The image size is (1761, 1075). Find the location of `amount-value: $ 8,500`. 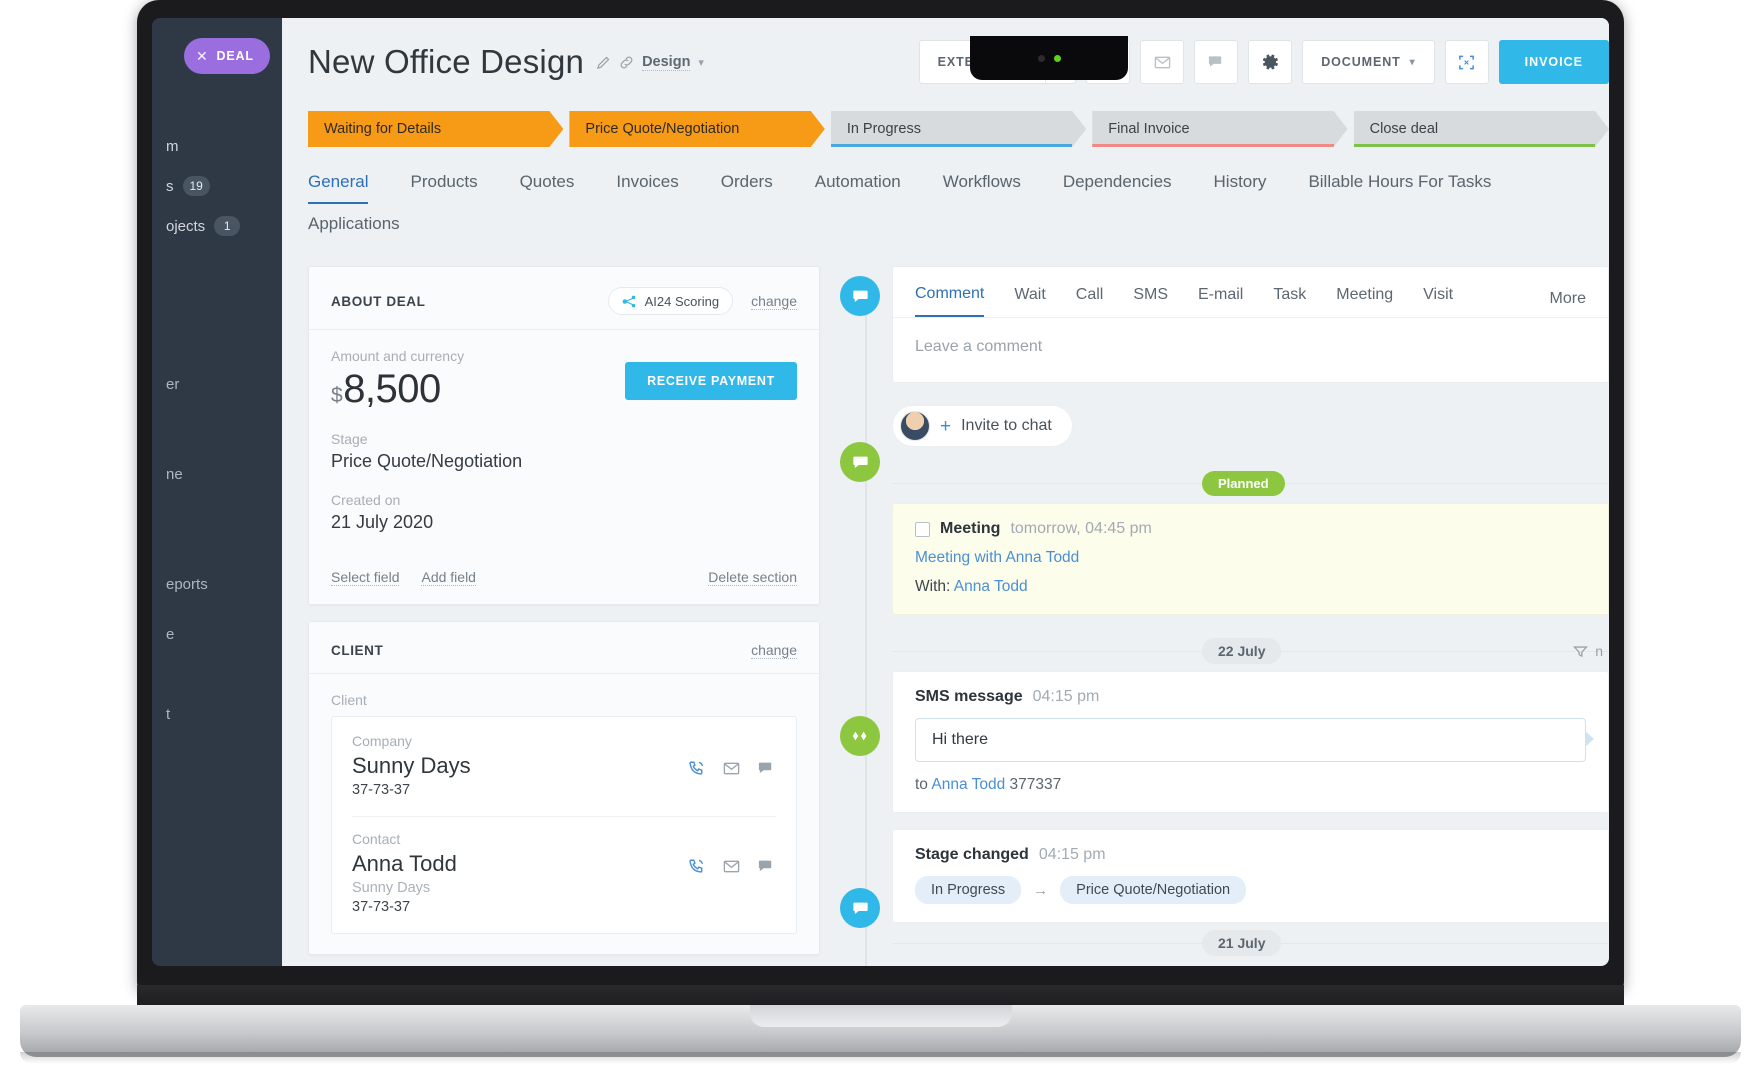

amount-value: $ 8,500 is located at coordinates (397, 389).